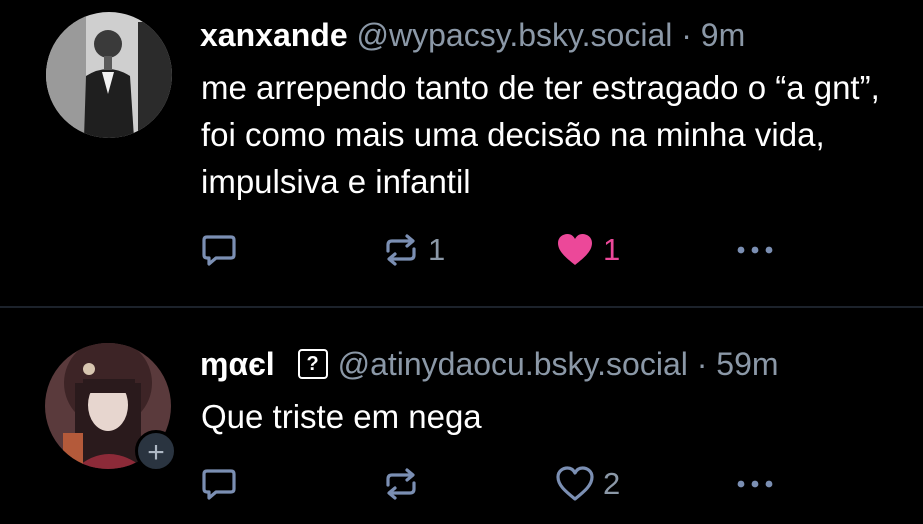 This screenshot has height=524, width=923. Describe the element at coordinates (341, 416) in the screenshot. I see `post-text: Que triste em nega` at that location.